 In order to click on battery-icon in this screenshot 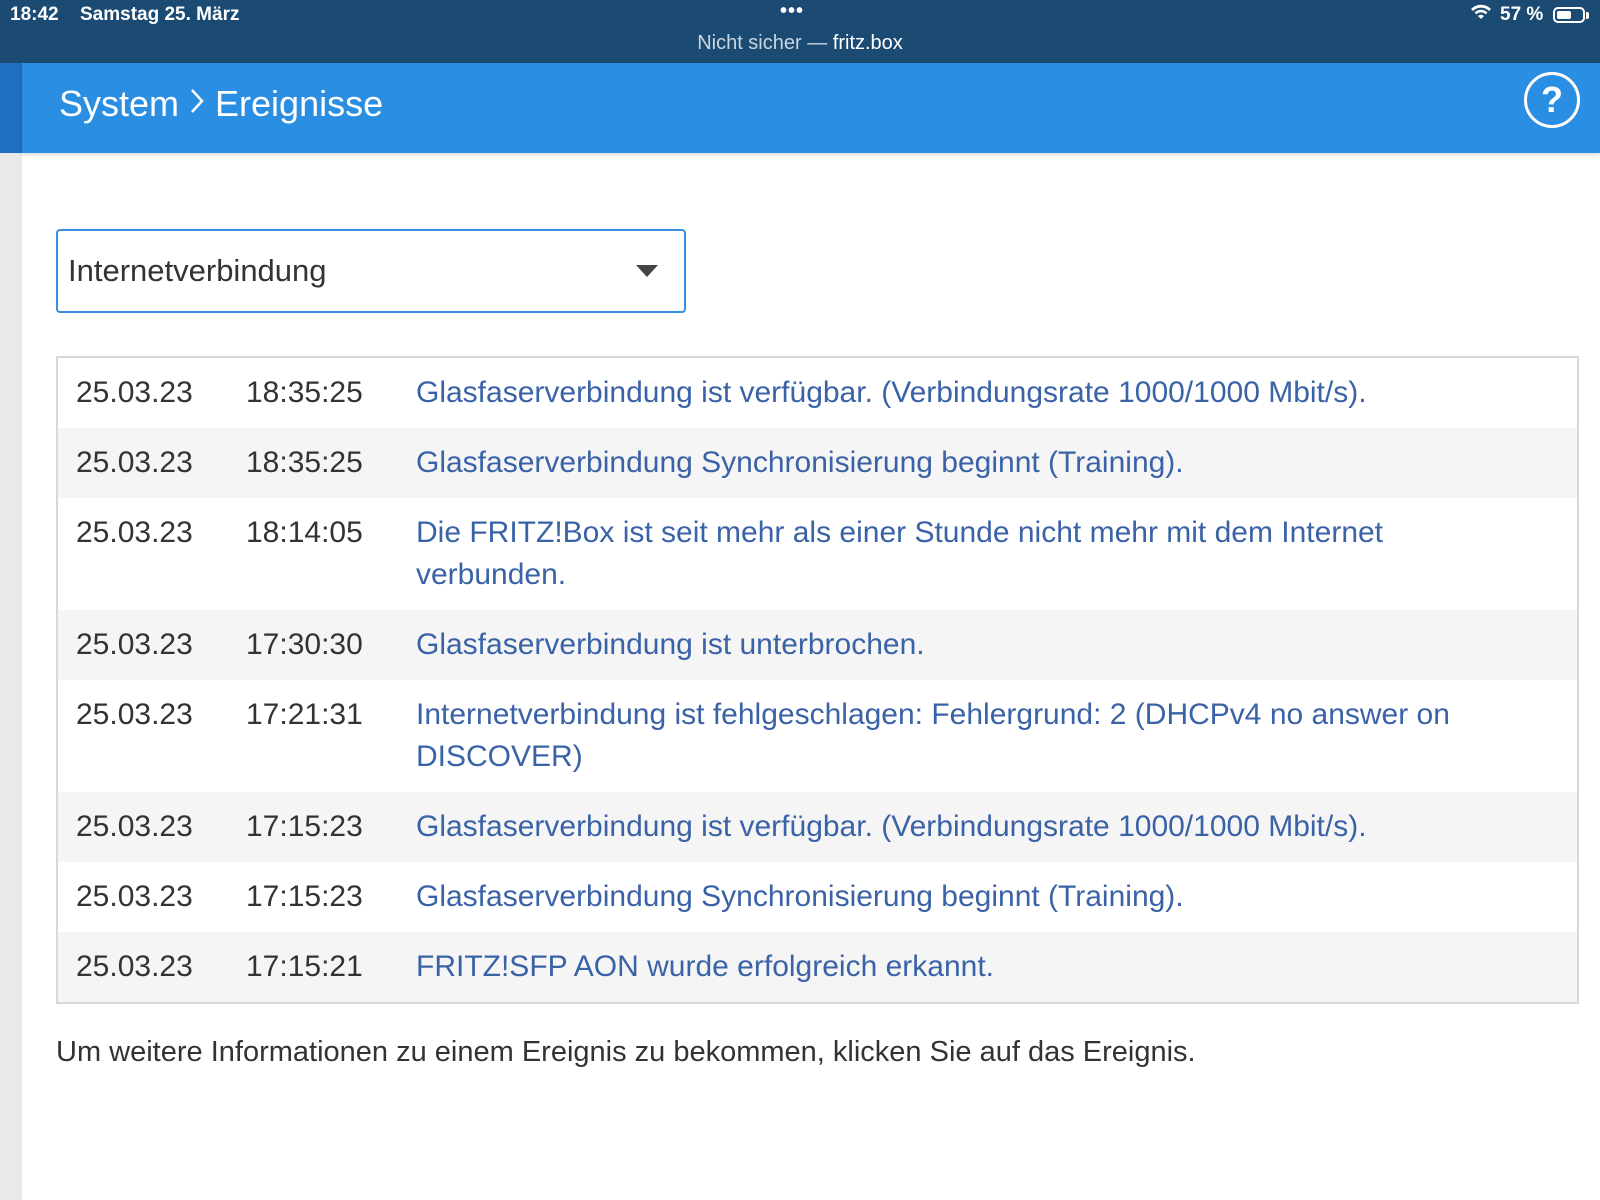, I will do `click(1569, 15)`.